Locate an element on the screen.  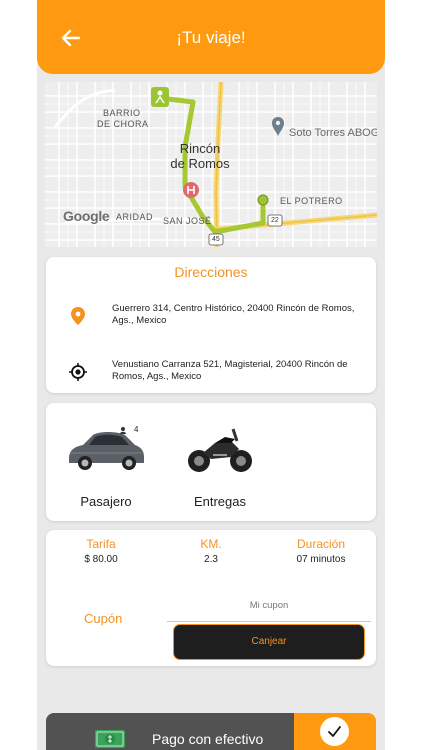
km-column: KM. 2.3 is located at coordinates (211, 551).